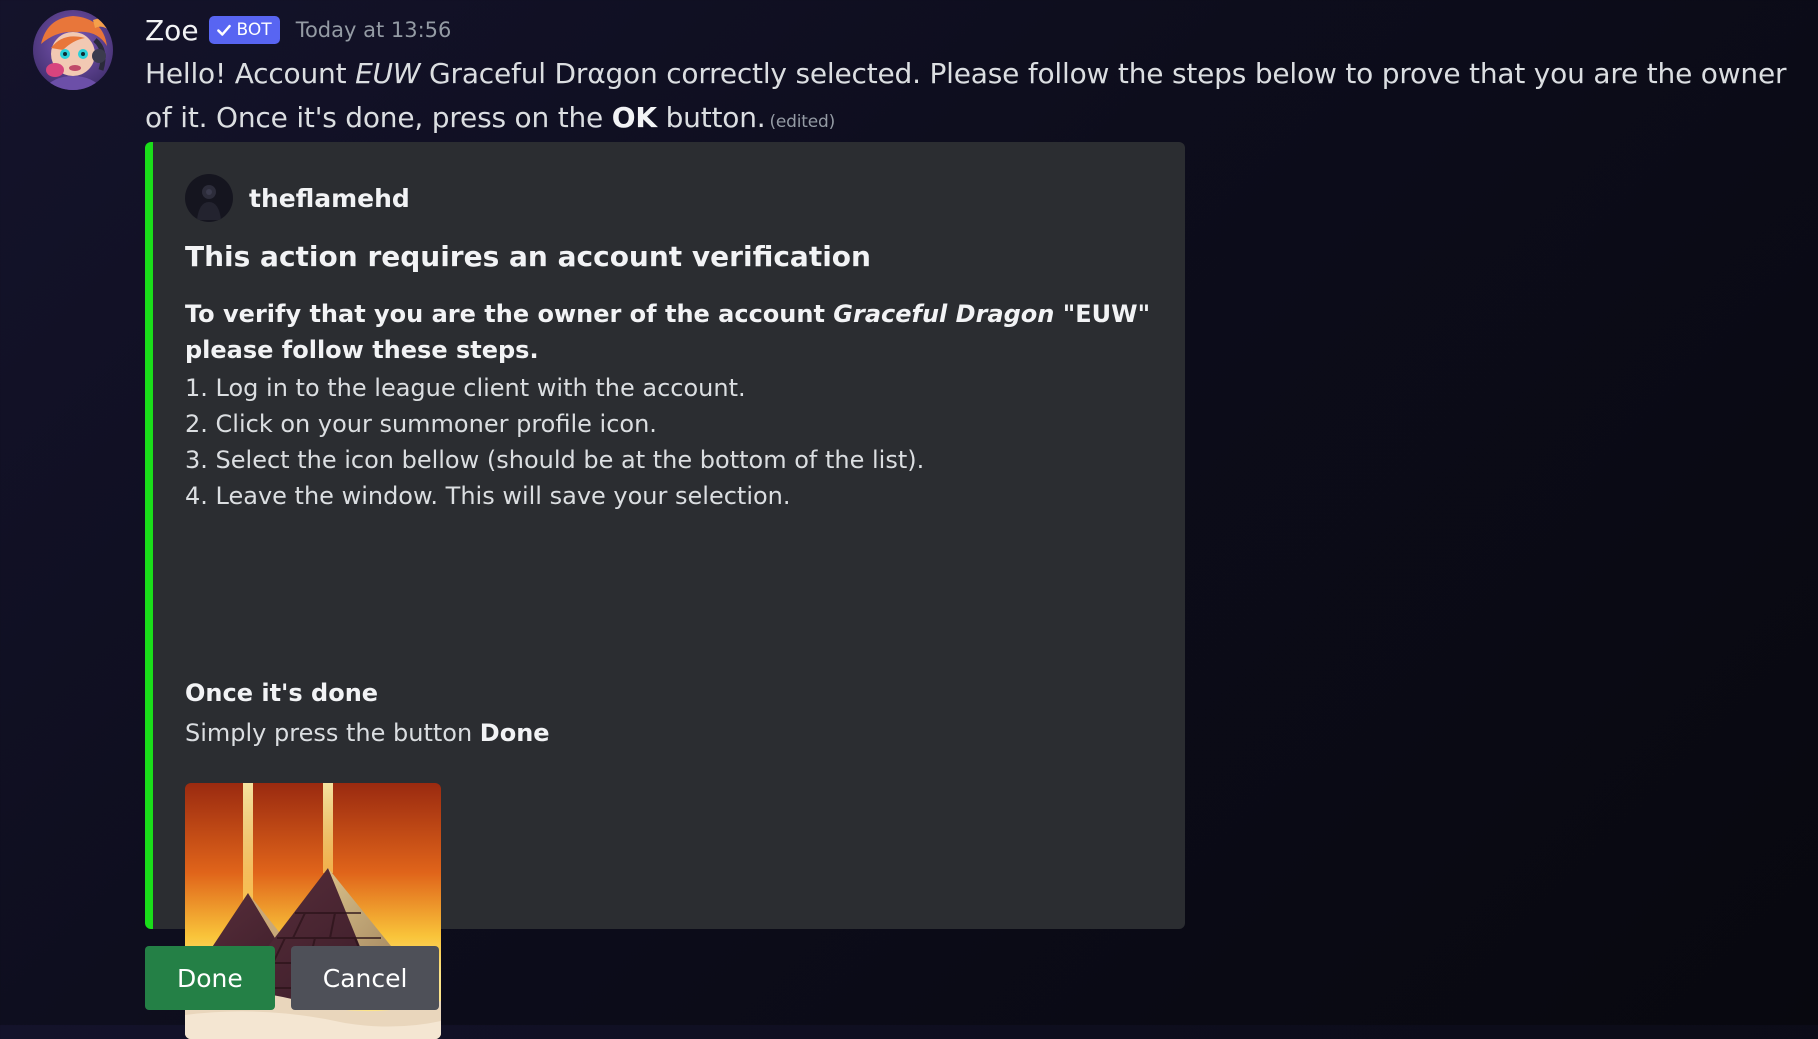 The image size is (1818, 1039). Describe the element at coordinates (634, 117) in the screenshot. I see `message-ok-word: OK` at that location.